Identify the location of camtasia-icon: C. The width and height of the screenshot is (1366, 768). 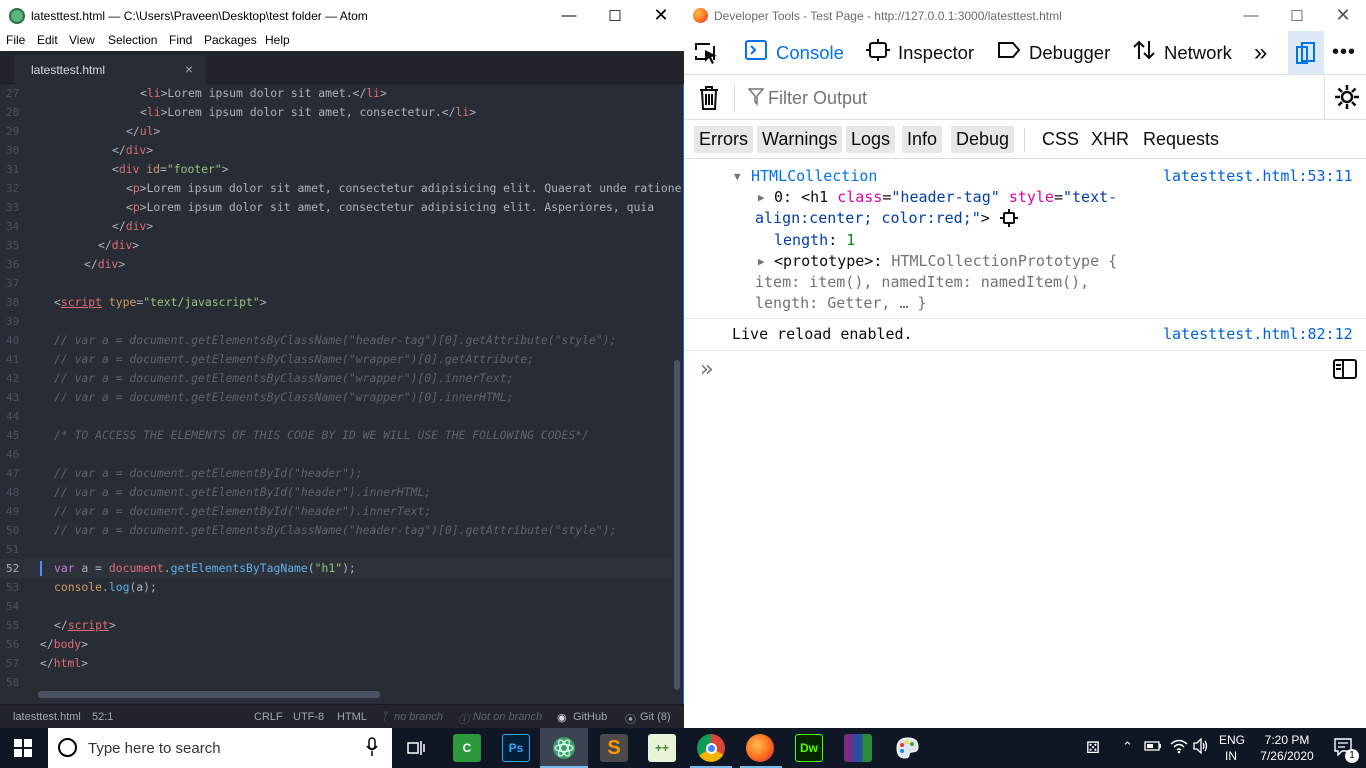
(467, 748).